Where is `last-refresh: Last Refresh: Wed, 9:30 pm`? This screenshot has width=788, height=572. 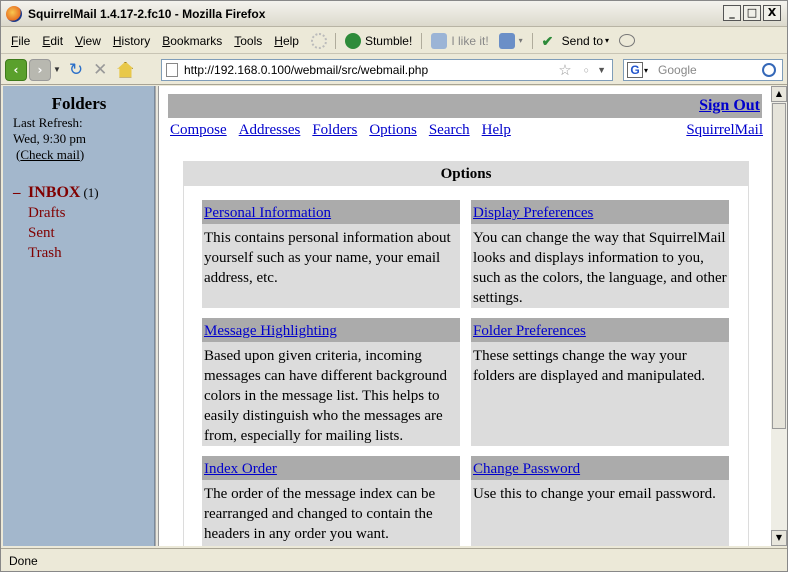
last-refresh: Last Refresh: Wed, 9:30 pm is located at coordinates (49, 131).